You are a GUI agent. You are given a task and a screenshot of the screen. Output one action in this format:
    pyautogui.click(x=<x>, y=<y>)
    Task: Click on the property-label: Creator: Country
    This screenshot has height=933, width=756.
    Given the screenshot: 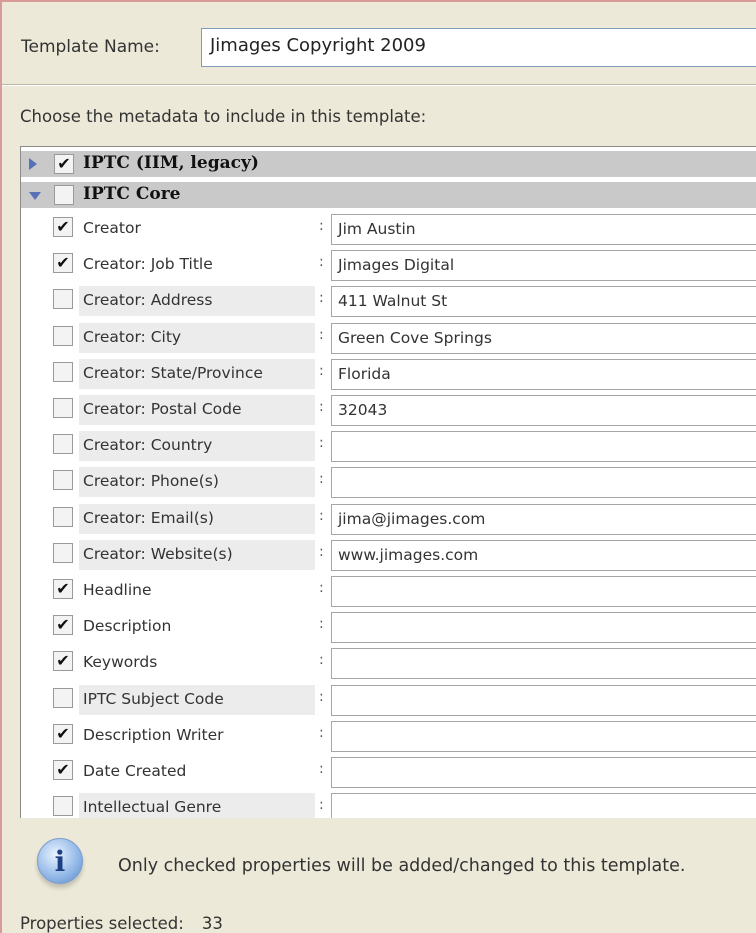 What is the action you would take?
    pyautogui.click(x=197, y=446)
    